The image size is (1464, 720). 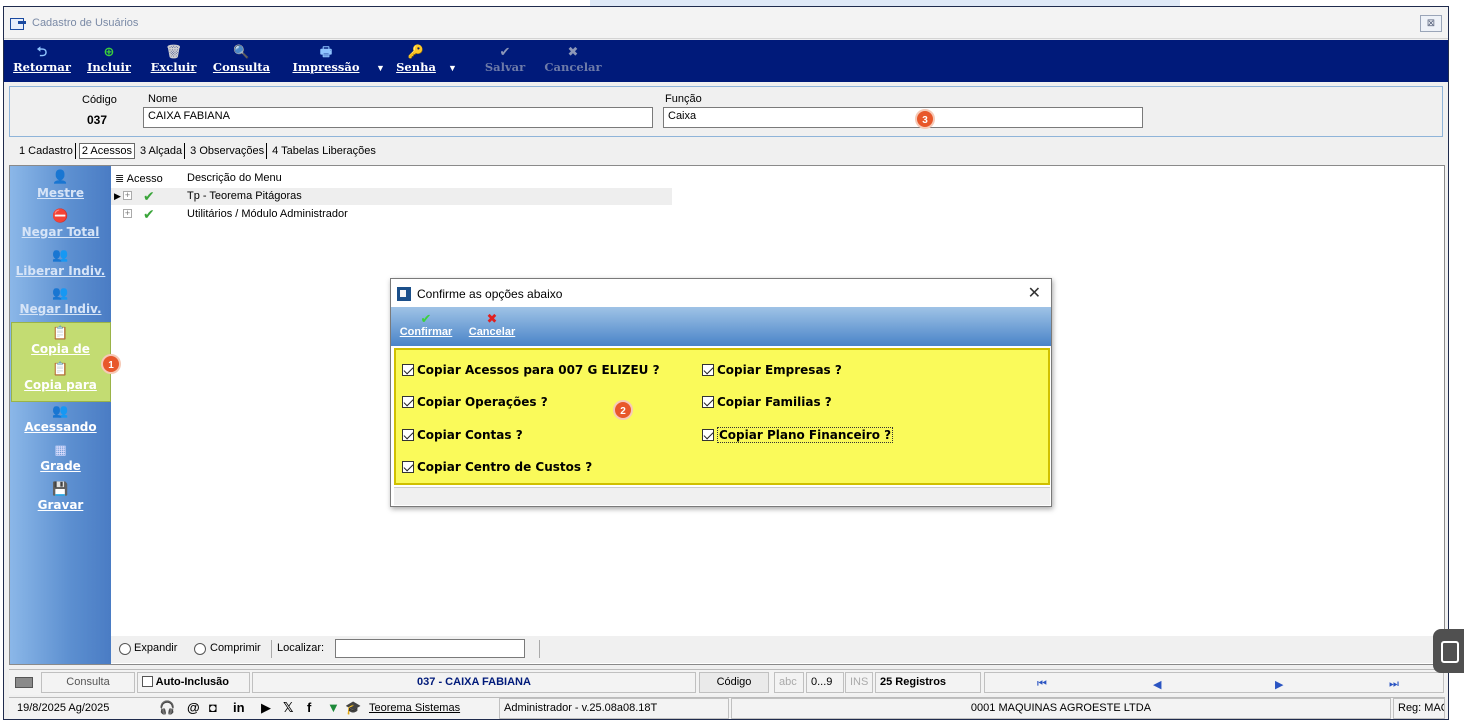 What do you see at coordinates (462, 435) in the screenshot?
I see `copiar-contas-checkbox: Copiar Contas ?` at bounding box center [462, 435].